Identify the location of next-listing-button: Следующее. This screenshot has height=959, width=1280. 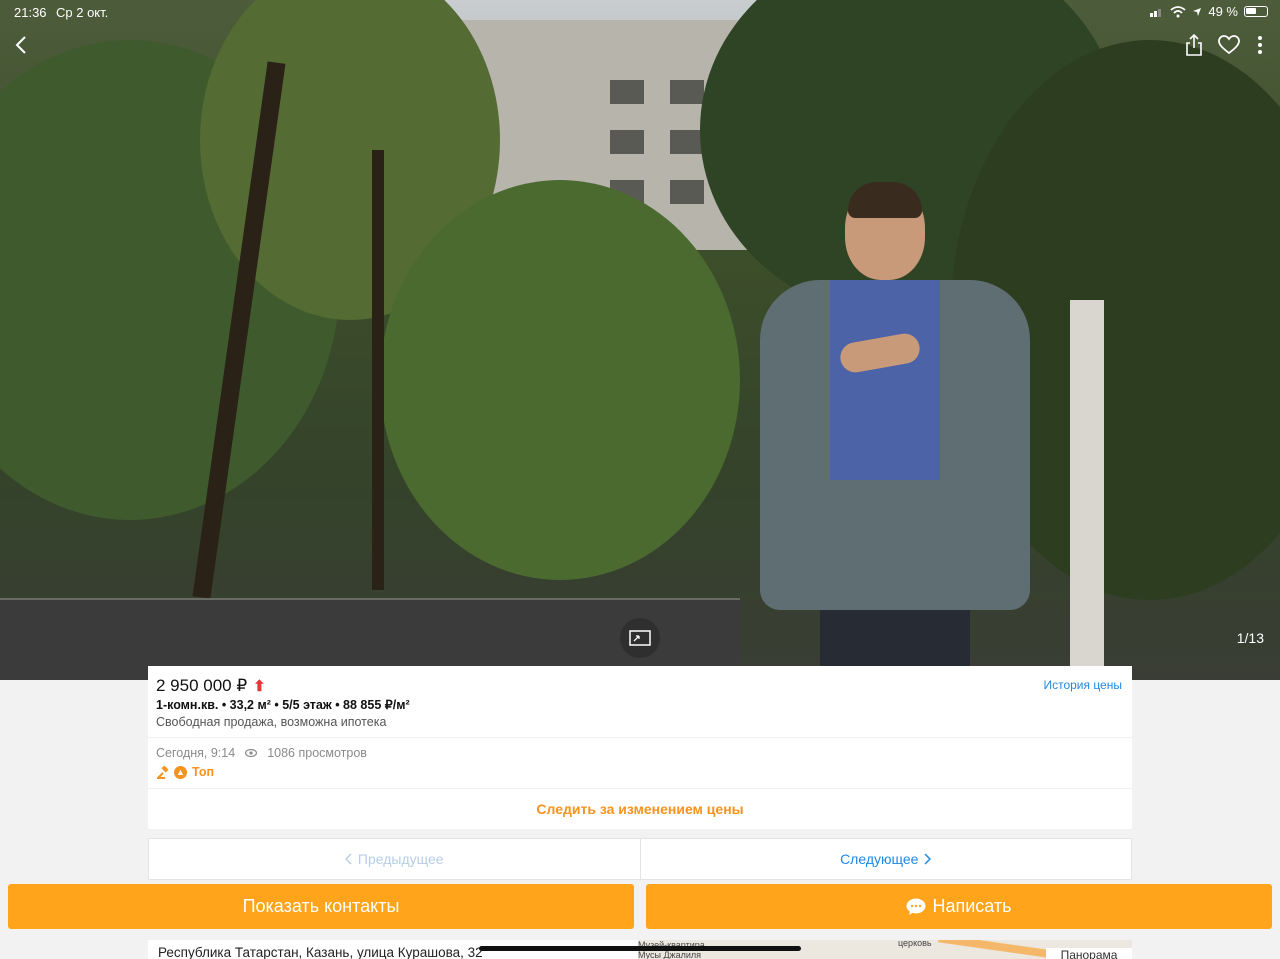
(886, 859).